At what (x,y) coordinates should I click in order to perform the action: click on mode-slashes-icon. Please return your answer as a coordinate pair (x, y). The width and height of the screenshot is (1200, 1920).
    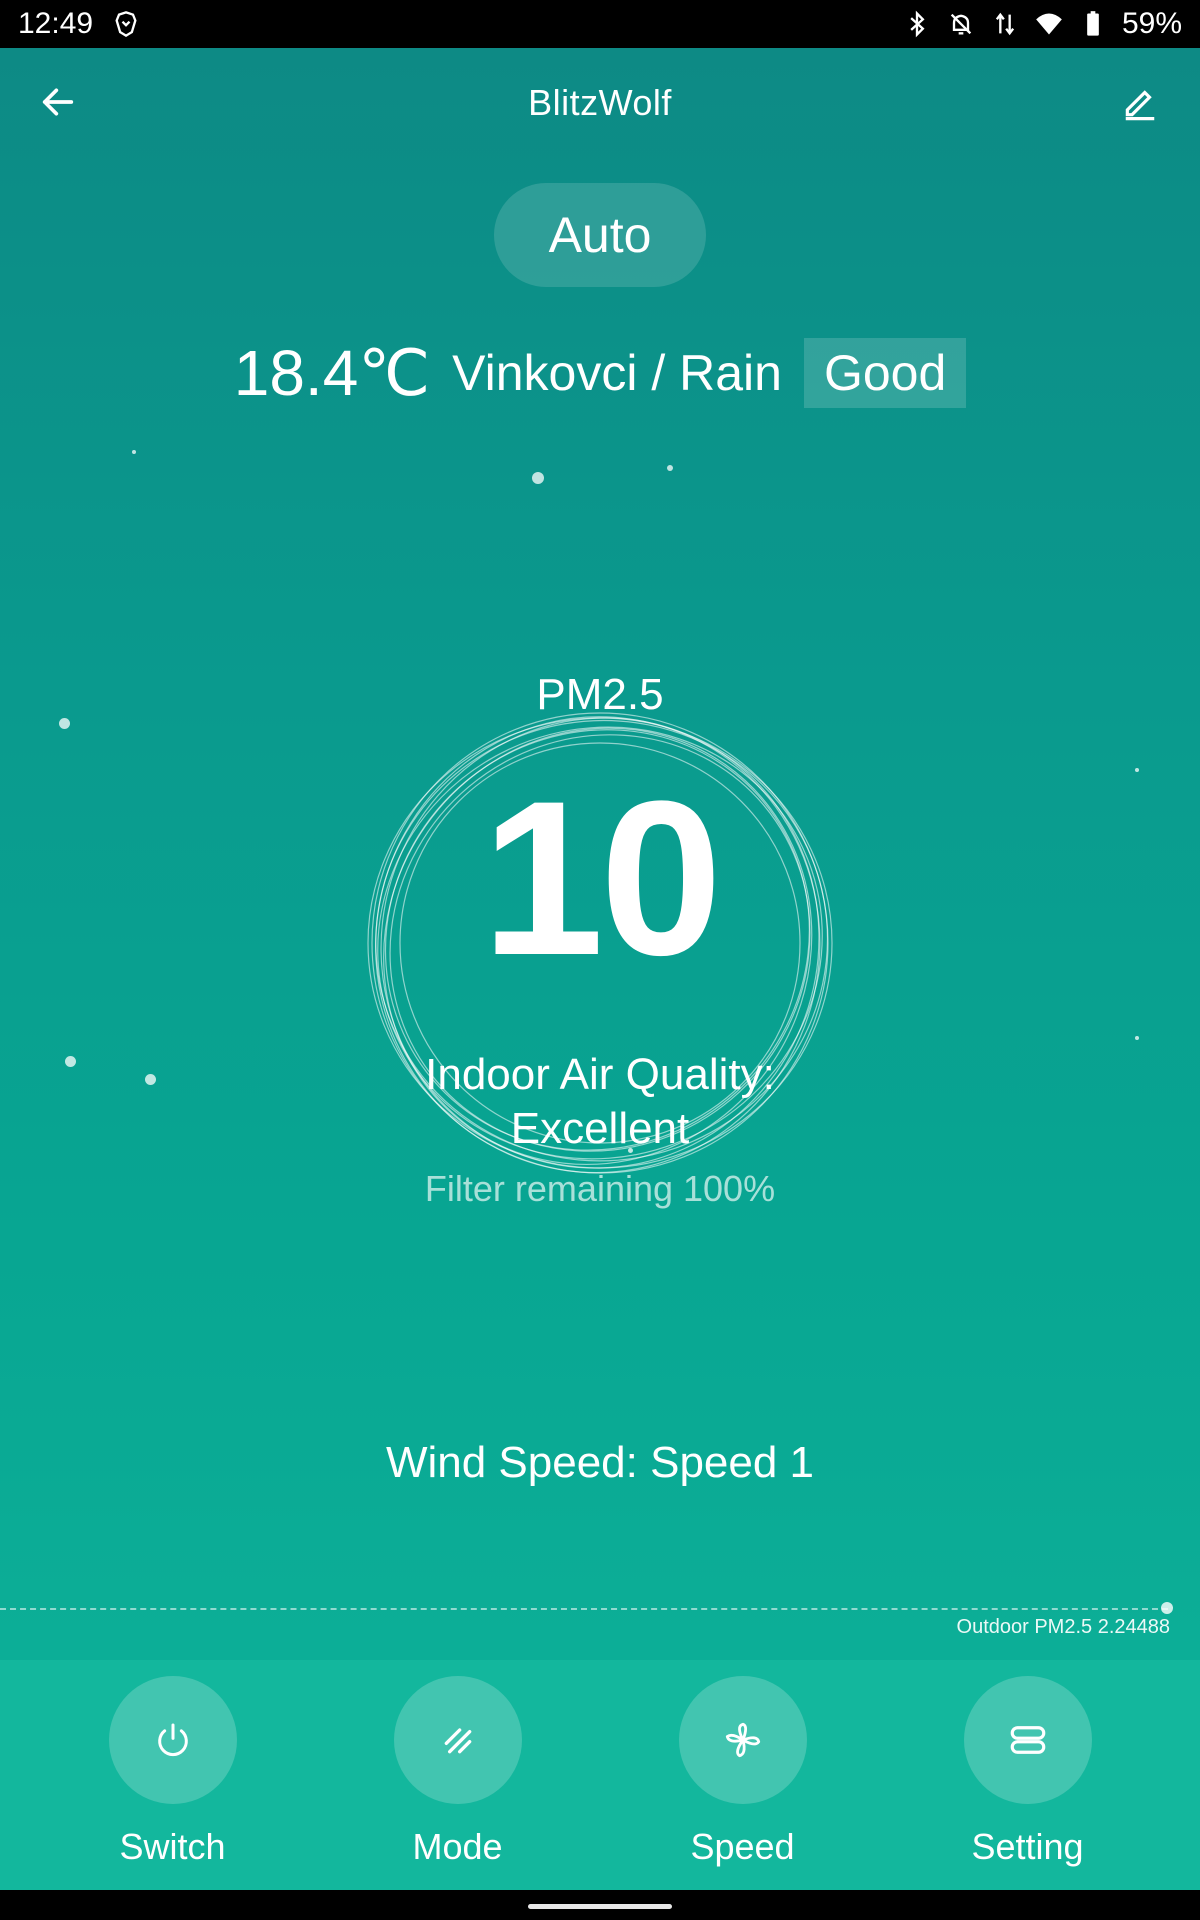
    Looking at the image, I should click on (457, 1741).